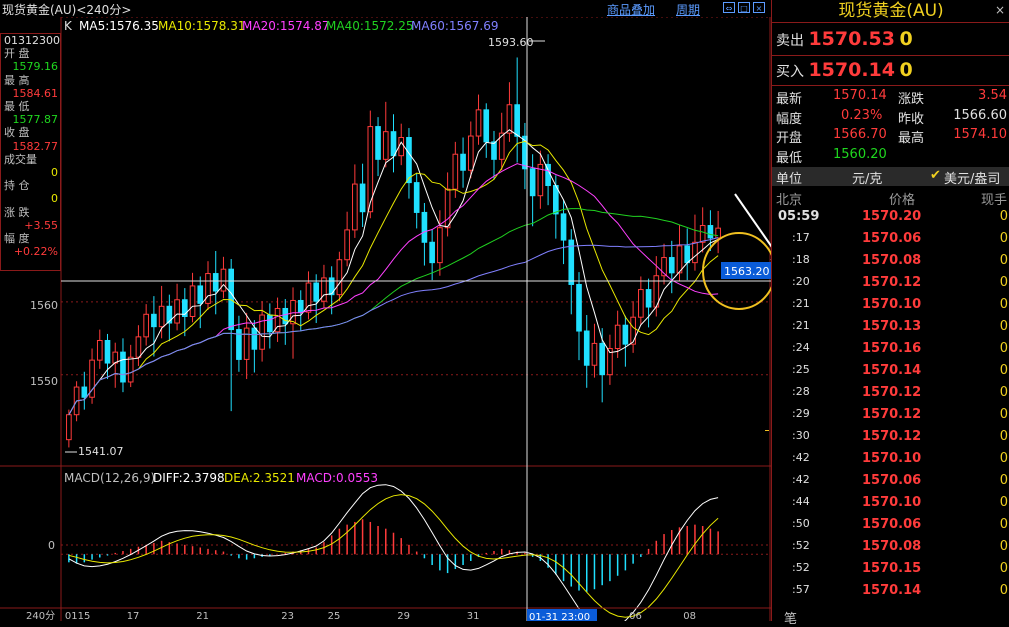  Describe the element at coordinates (911, 99) in the screenshot. I see `change-label: 涨跌` at that location.